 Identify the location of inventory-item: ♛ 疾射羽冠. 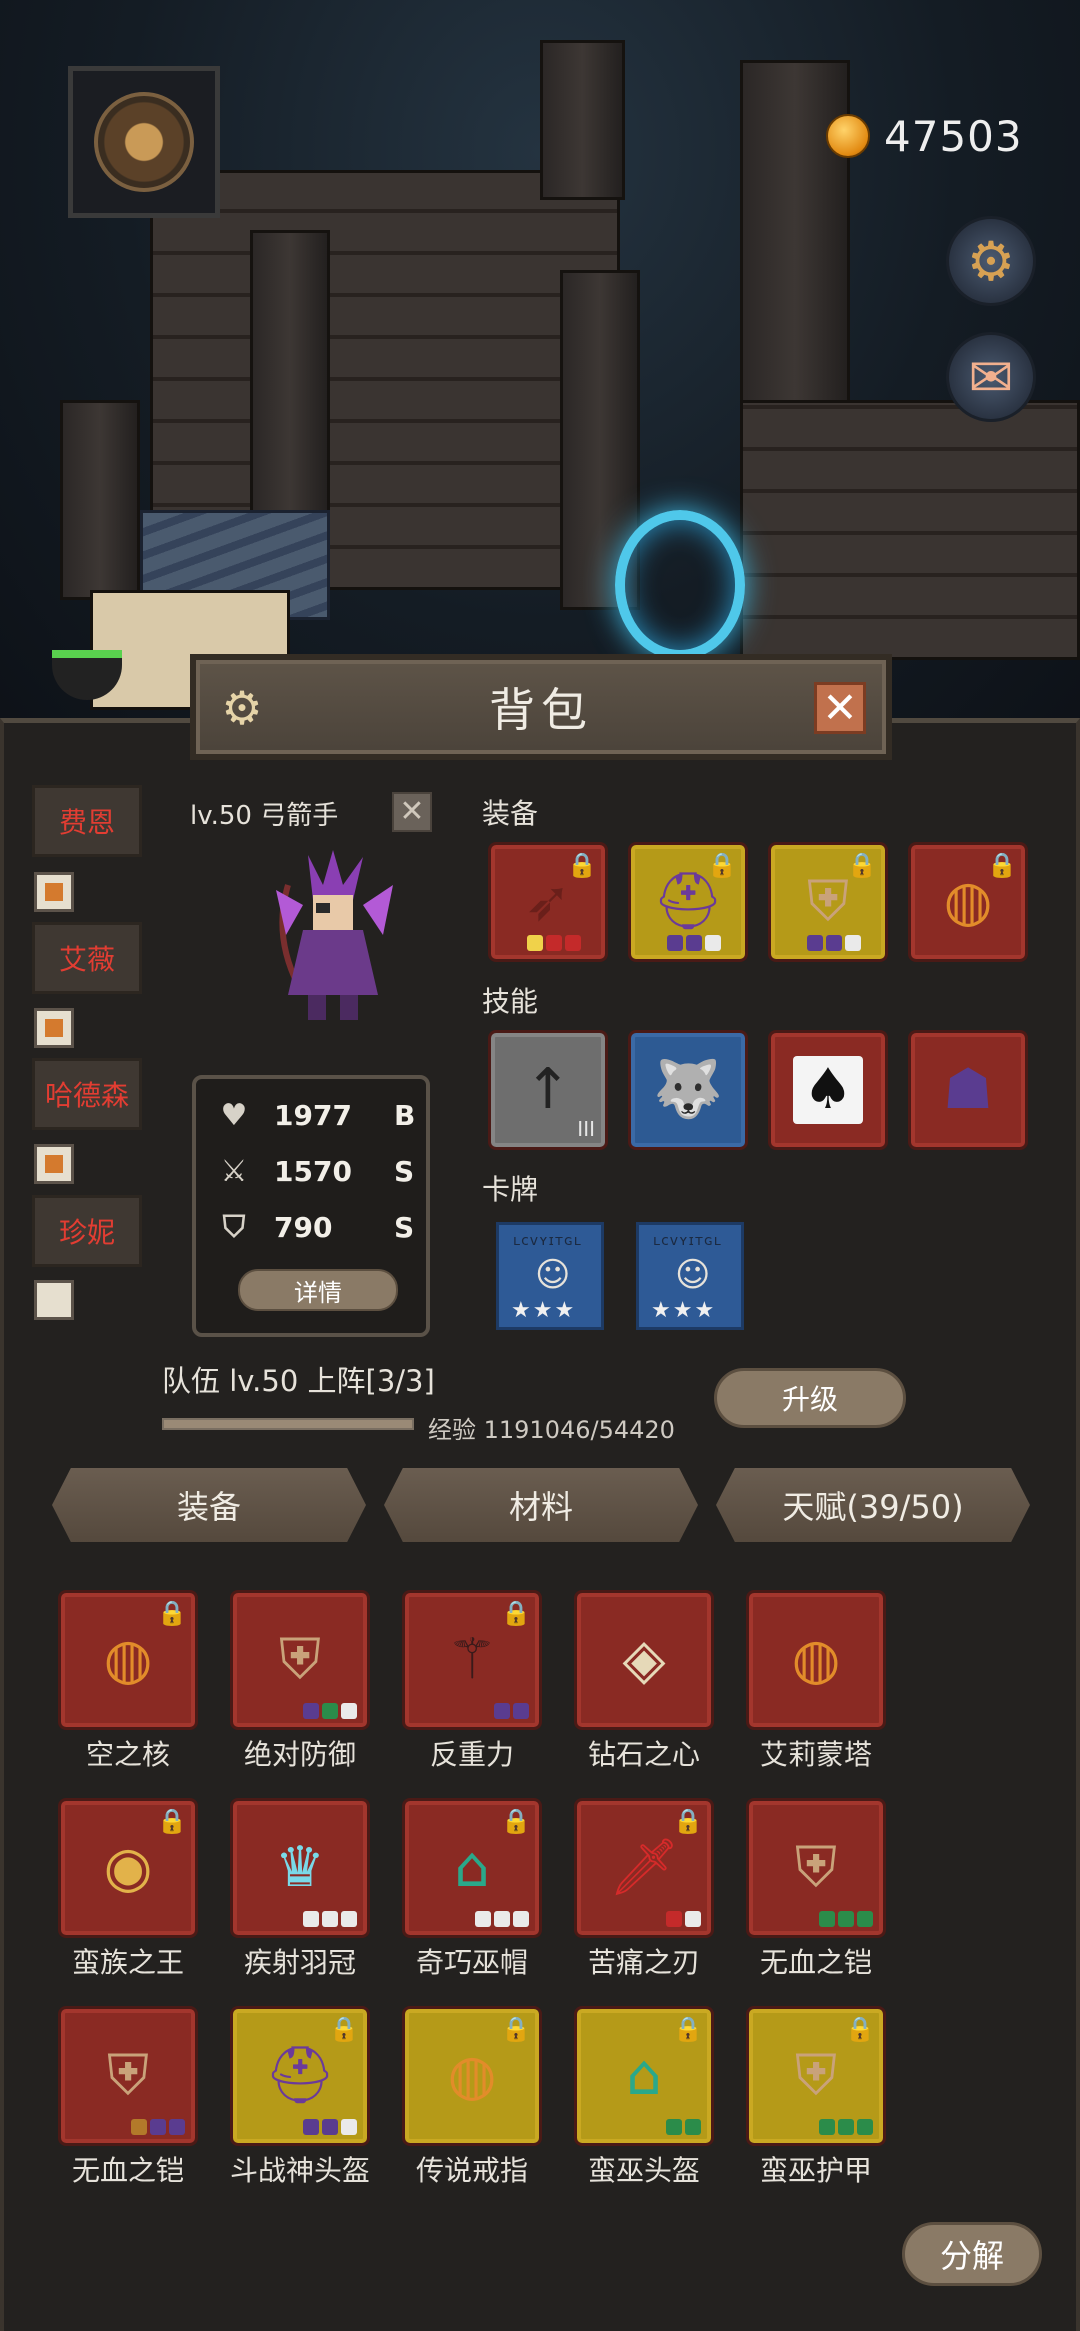
(300, 1889).